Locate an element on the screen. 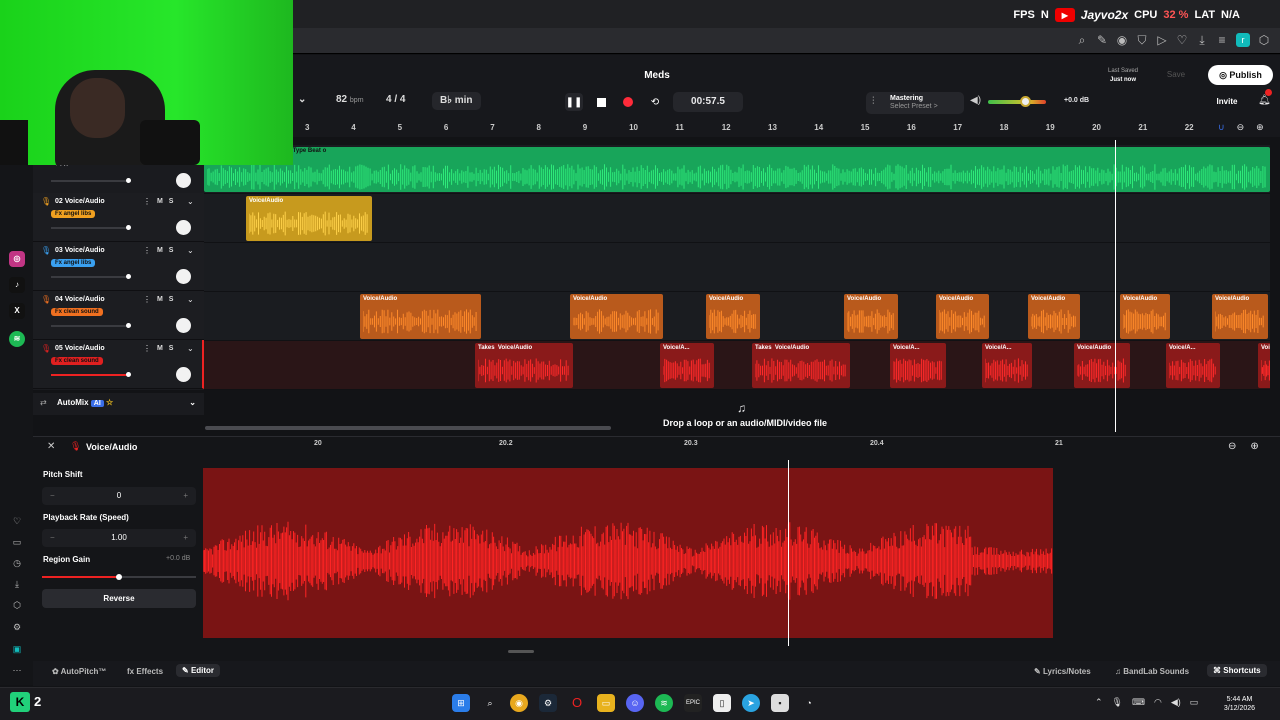 The width and height of the screenshot is (1280, 720). master-volume-knob is located at coordinates (1025, 101).